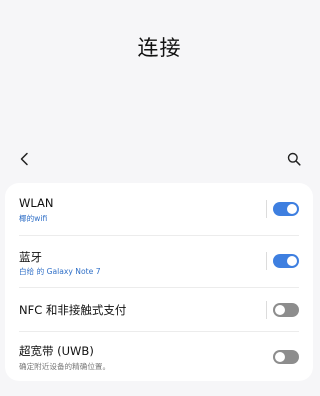 The image size is (320, 396). Describe the element at coordinates (33, 218) in the screenshot. I see `setting-subtitle: 椰的wifi` at that location.